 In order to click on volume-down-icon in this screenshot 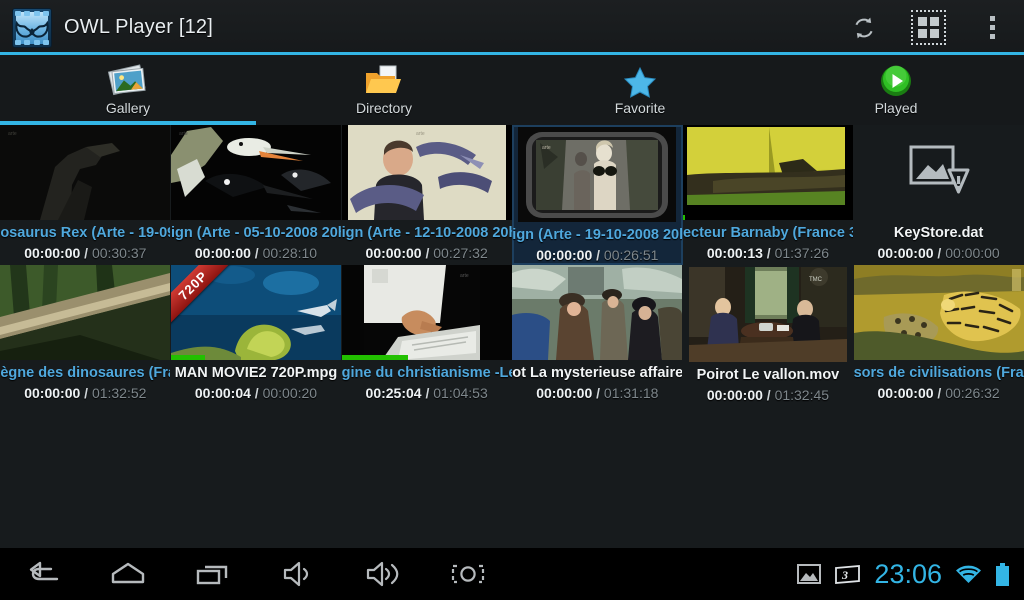, I will do `click(295, 574)`.